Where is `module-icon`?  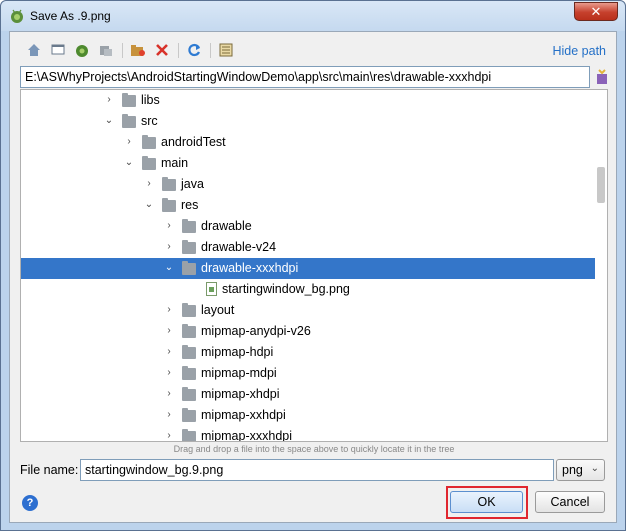
module-icon is located at coordinates (106, 50).